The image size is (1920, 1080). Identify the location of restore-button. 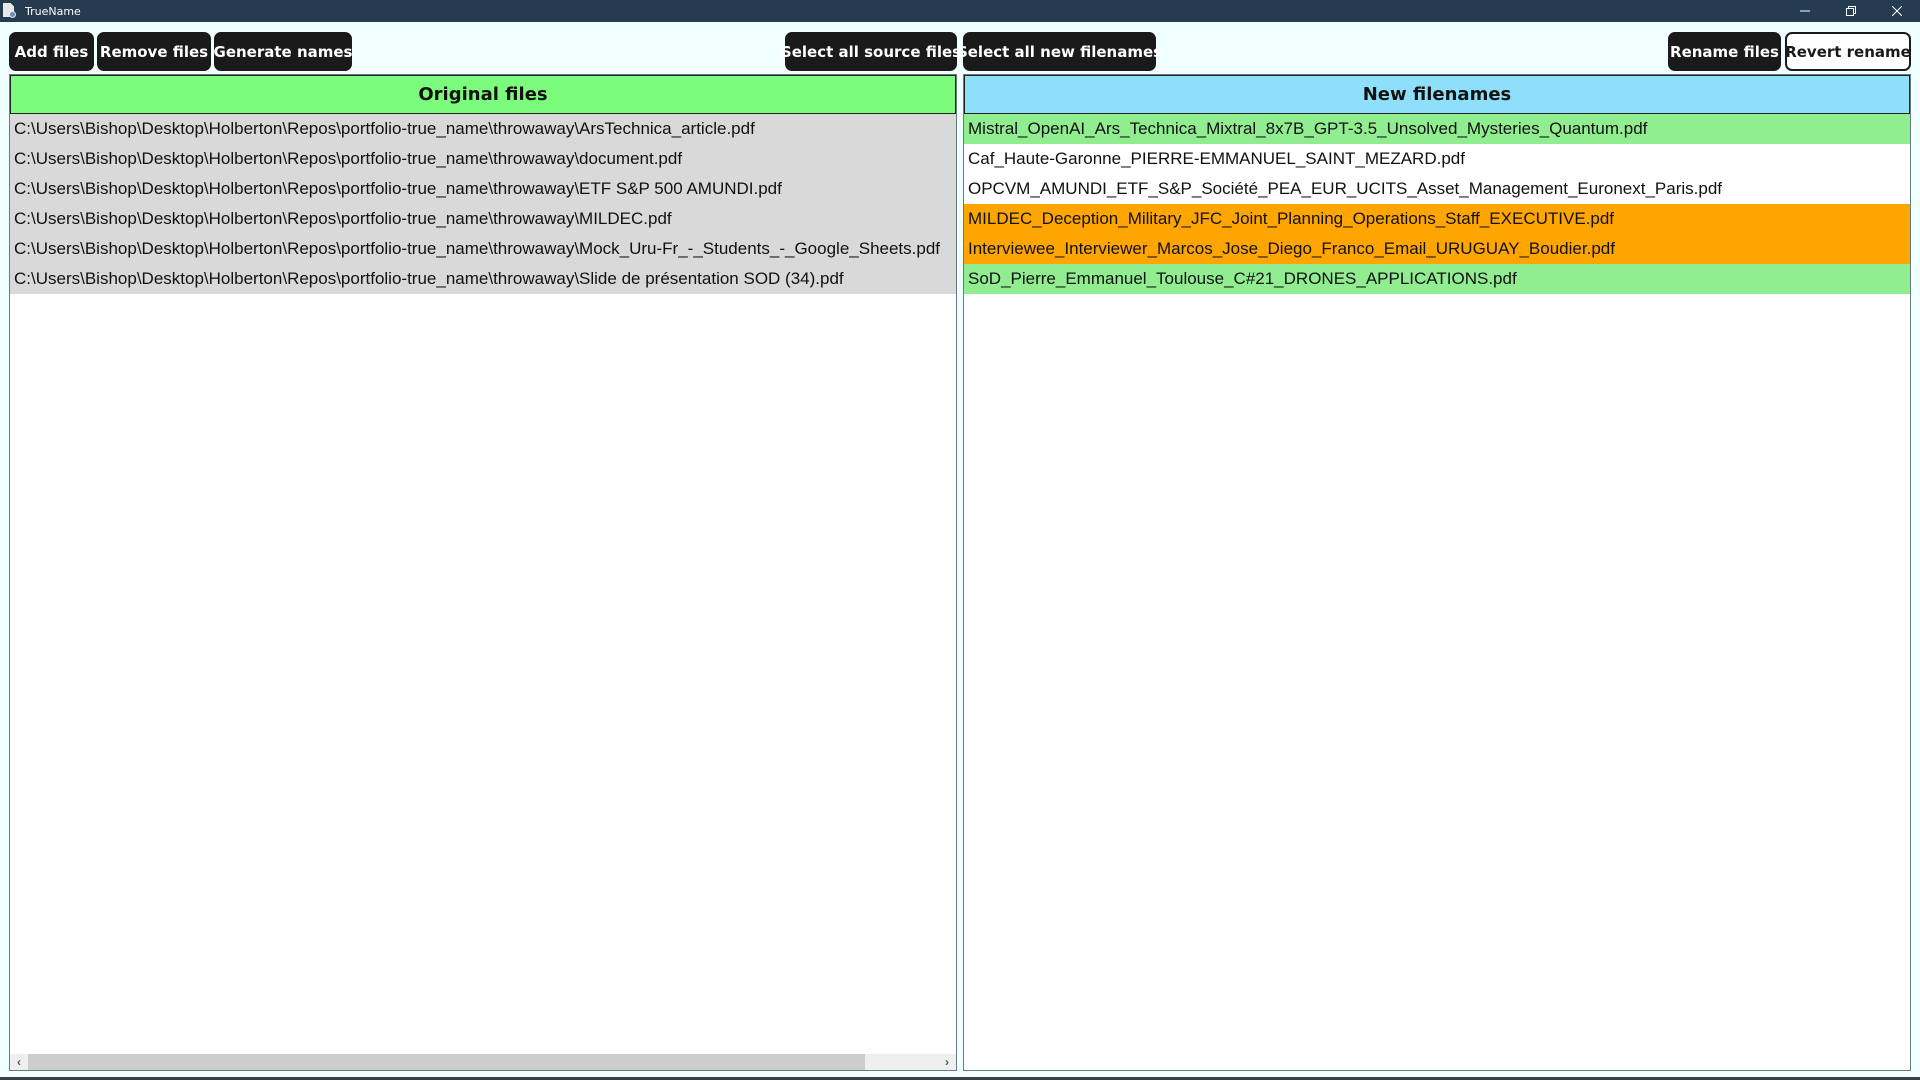
(1851, 11).